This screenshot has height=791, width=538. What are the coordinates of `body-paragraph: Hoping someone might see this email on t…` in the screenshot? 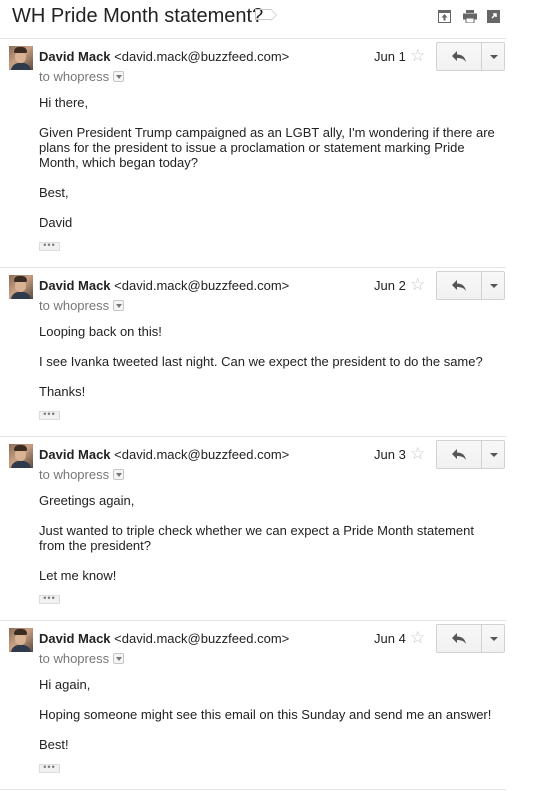 It's located at (265, 714).